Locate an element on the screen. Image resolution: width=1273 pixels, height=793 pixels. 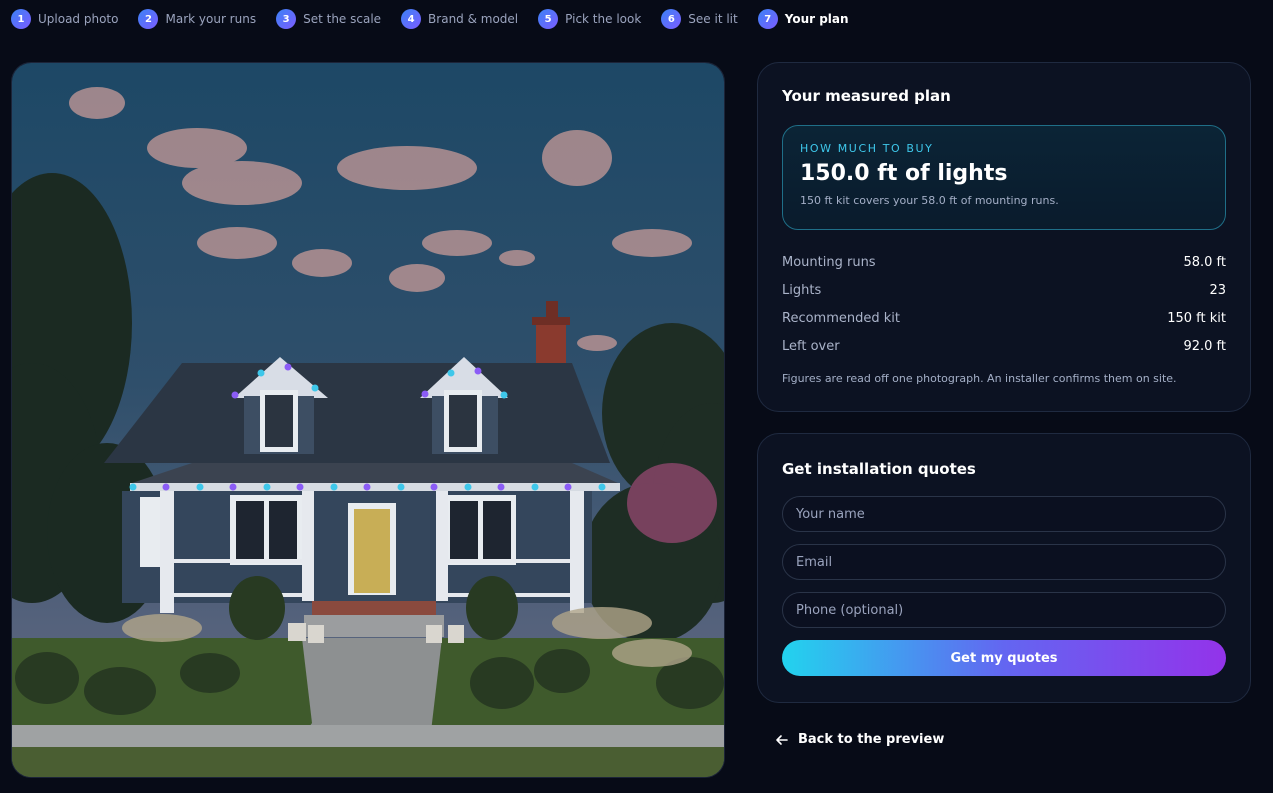
stat-value: 23 is located at coordinates (1217, 290).